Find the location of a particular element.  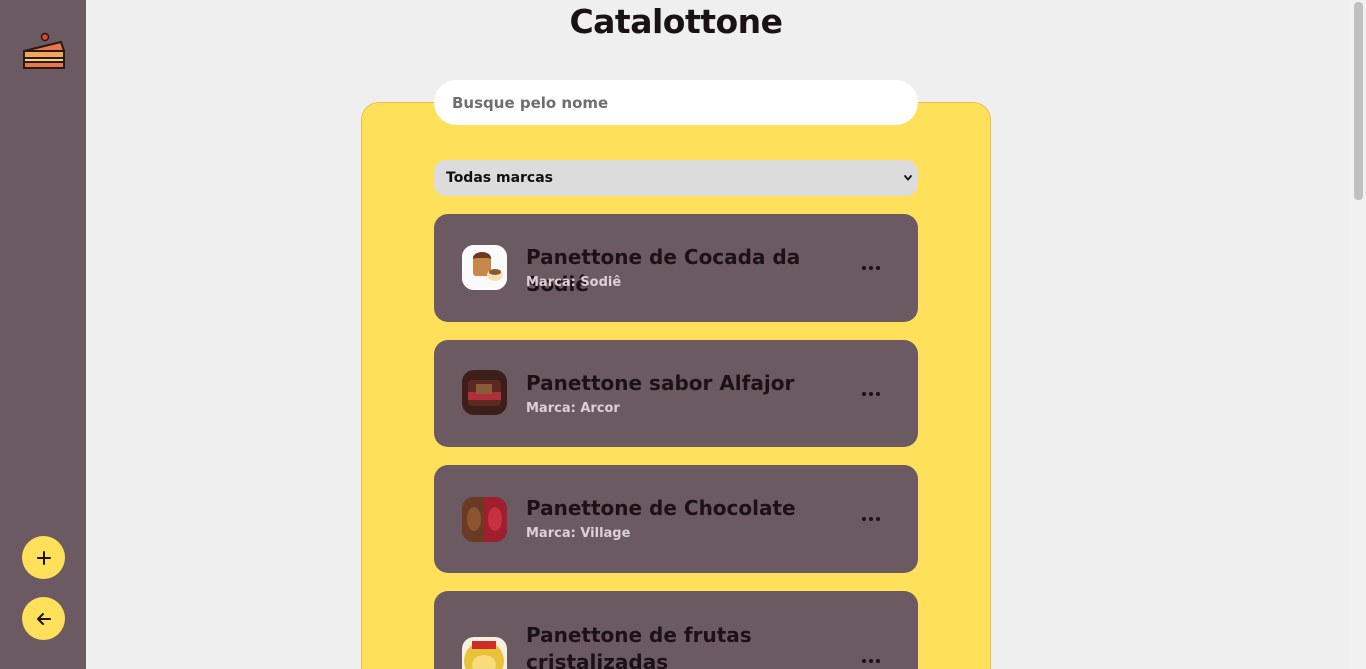

search-input is located at coordinates (676, 102).